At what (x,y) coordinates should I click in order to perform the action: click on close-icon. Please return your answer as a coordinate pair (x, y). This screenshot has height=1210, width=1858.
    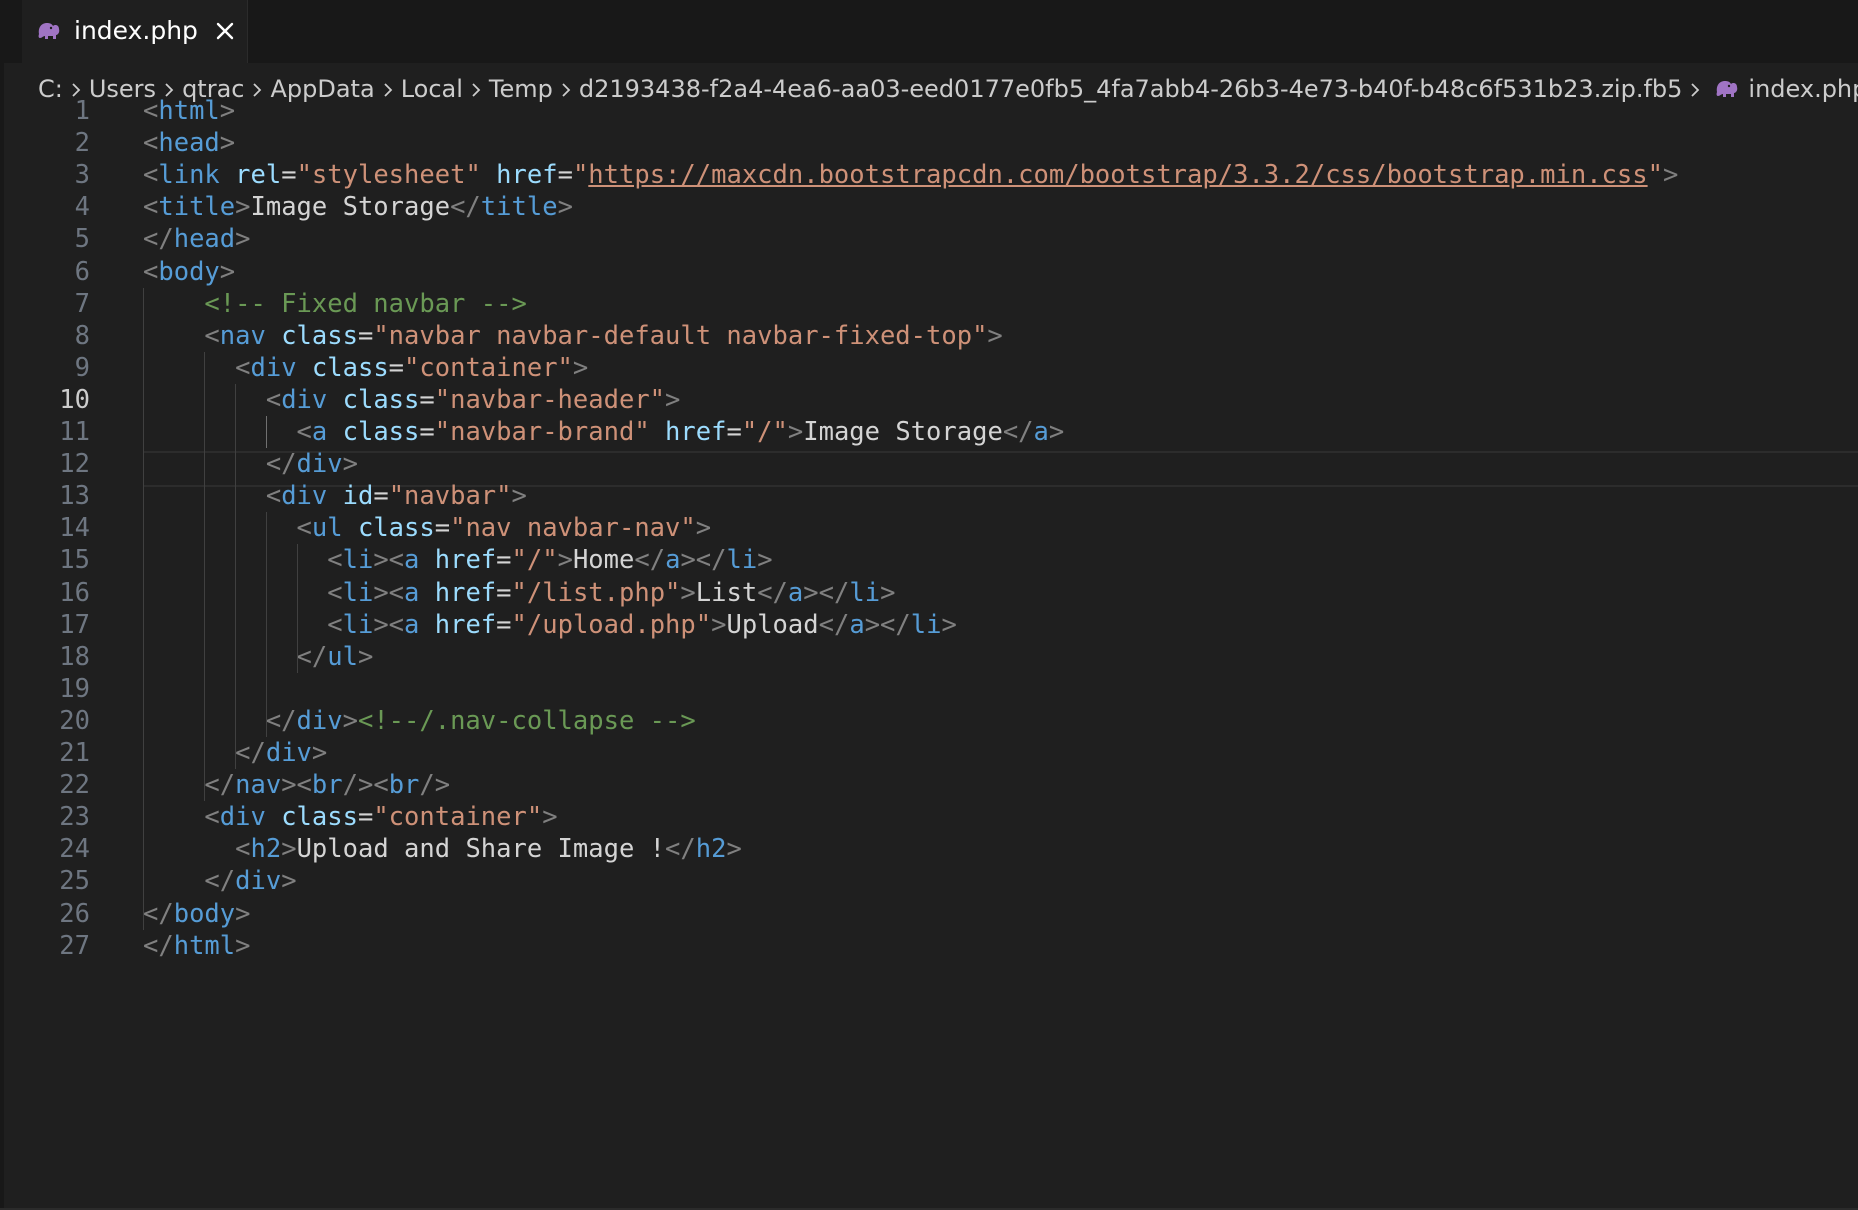
    Looking at the image, I should click on (225, 31).